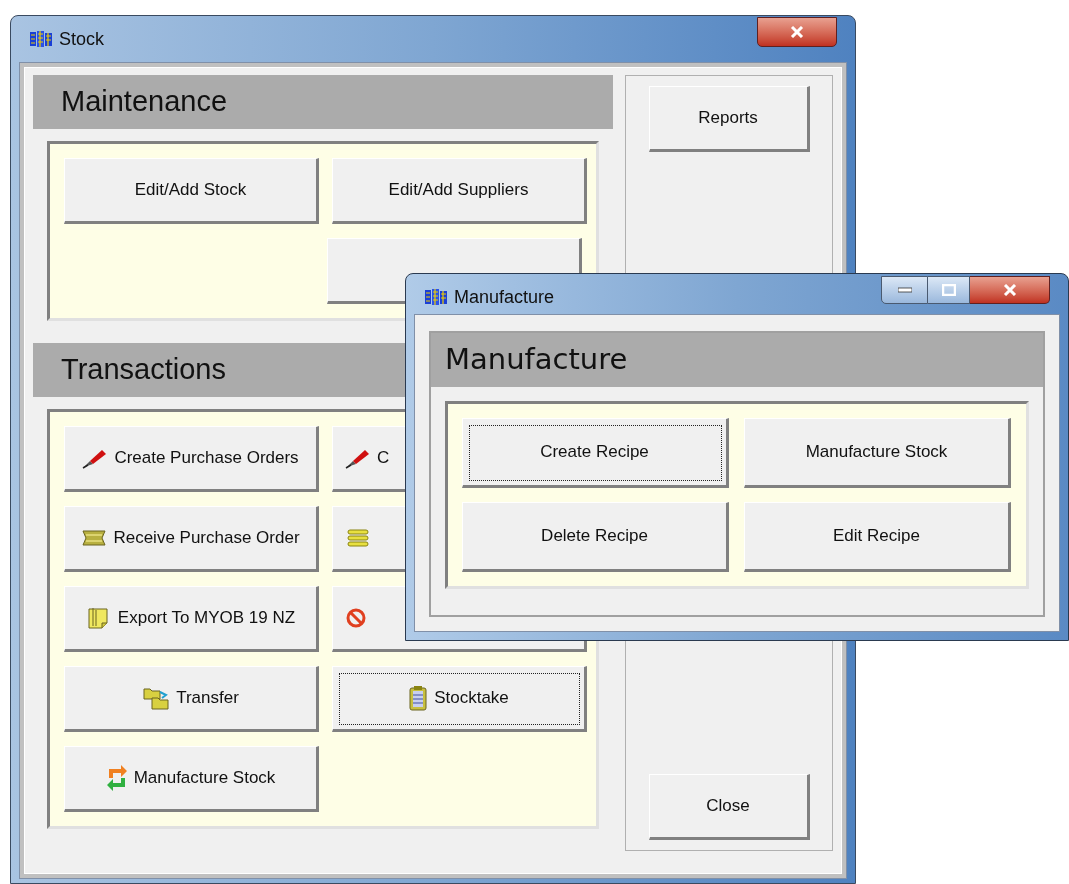  I want to click on minimize-icon, so click(904, 290).